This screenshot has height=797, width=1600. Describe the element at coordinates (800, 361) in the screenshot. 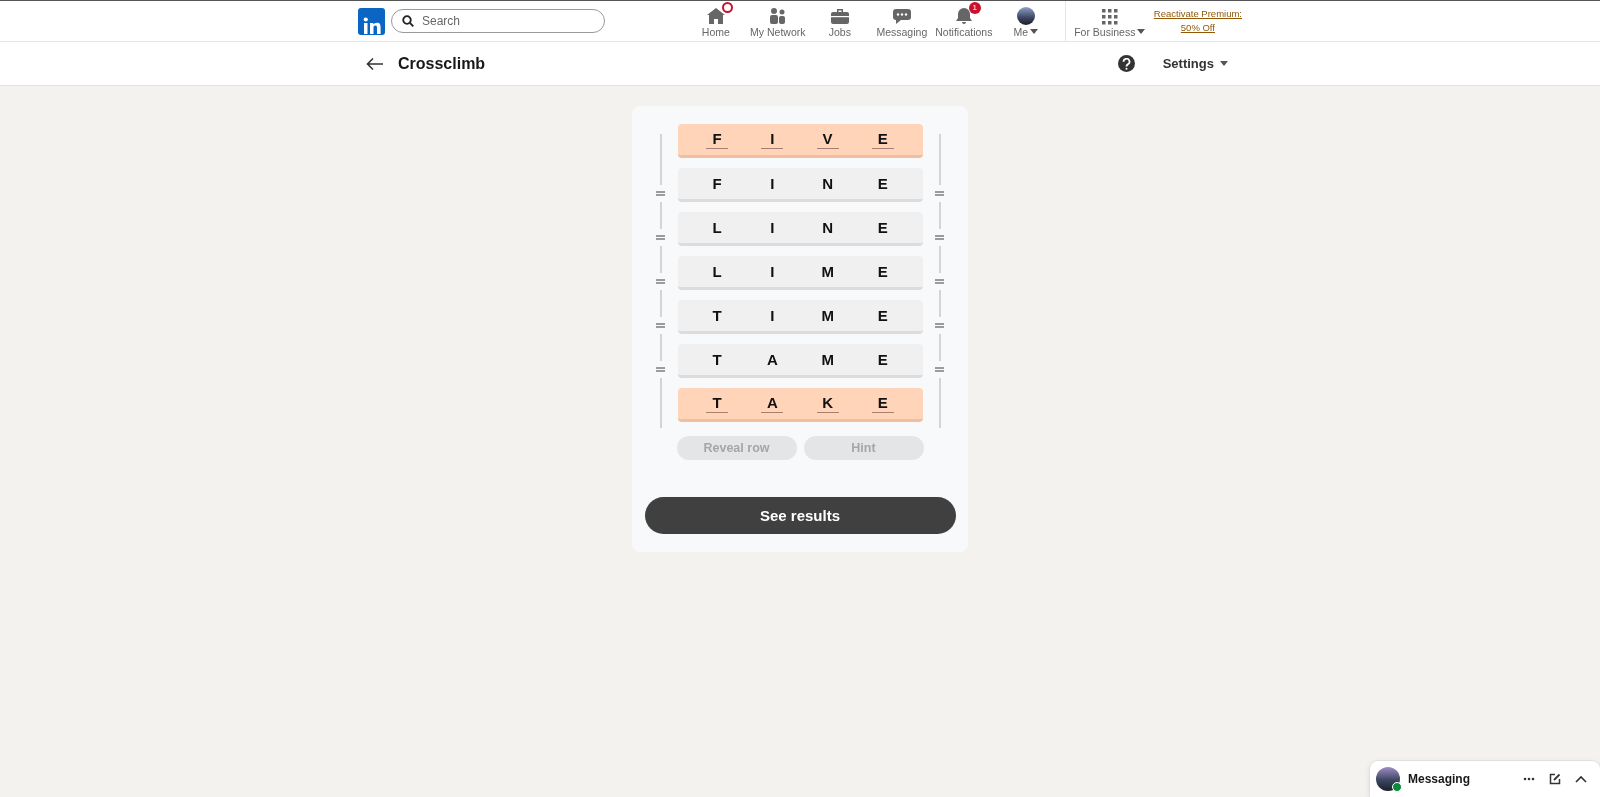

I see `word-row: T A M E` at that location.